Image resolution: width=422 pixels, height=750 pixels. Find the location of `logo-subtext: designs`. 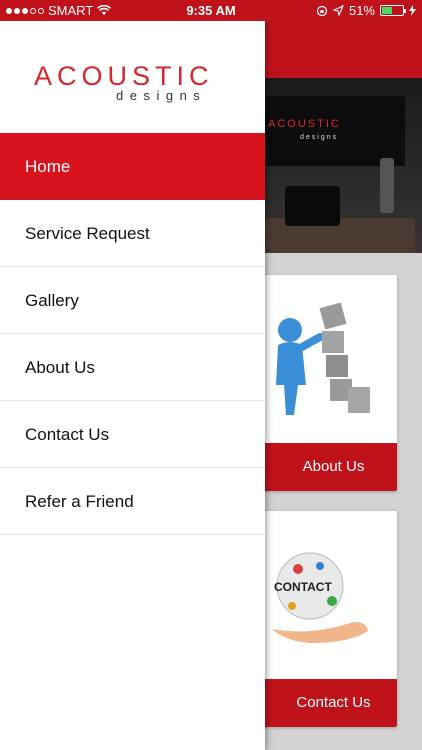

logo-subtext: designs is located at coordinates (161, 95).